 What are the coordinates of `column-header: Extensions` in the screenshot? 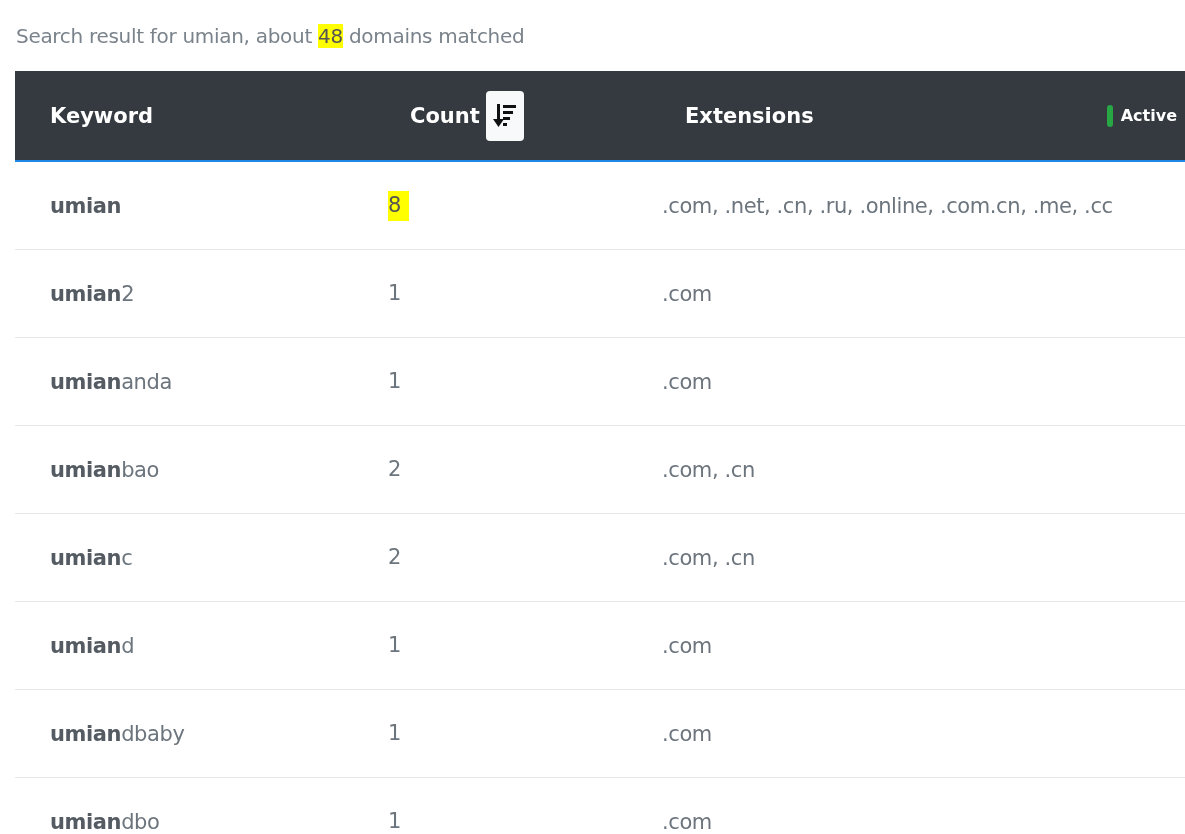 It's located at (749, 115).